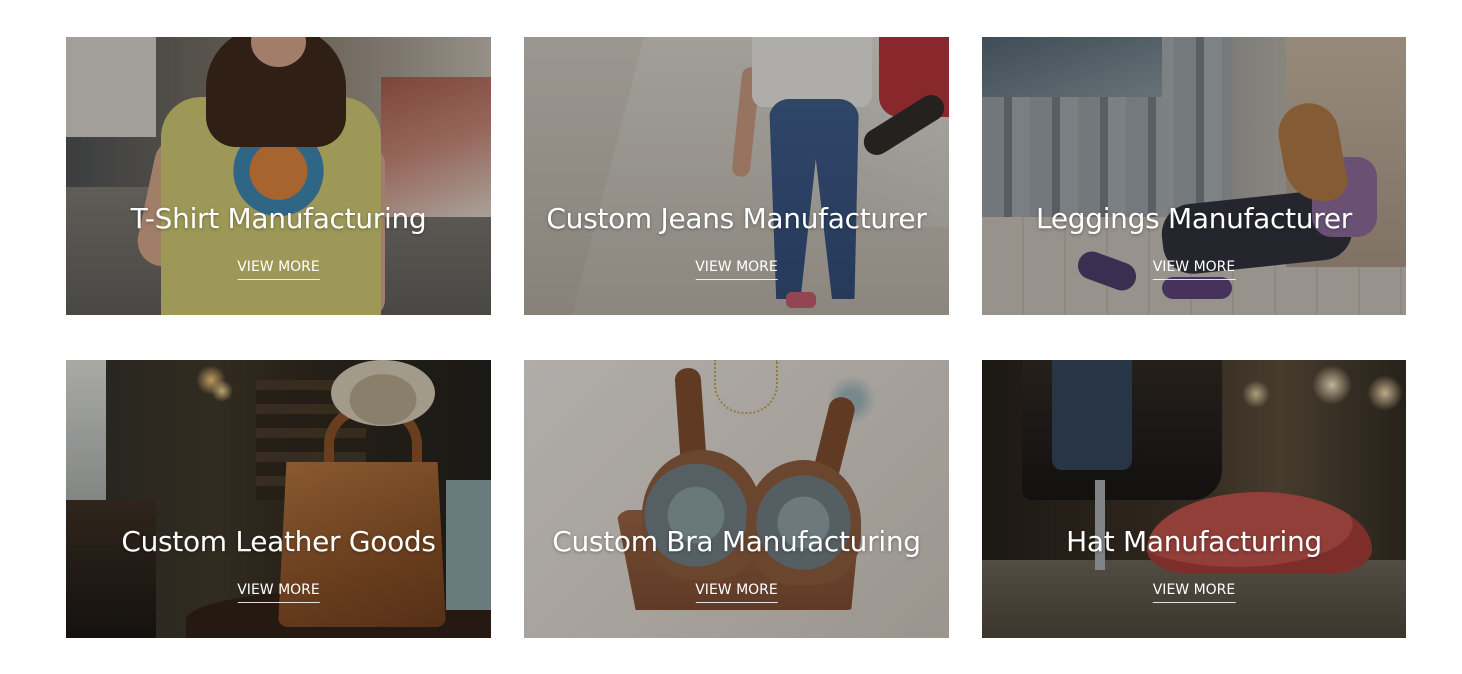 This screenshot has height=674, width=1462. I want to click on category-card-jeans: Custom Jeans Manufacturer VIEW MORE, so click(736, 176).